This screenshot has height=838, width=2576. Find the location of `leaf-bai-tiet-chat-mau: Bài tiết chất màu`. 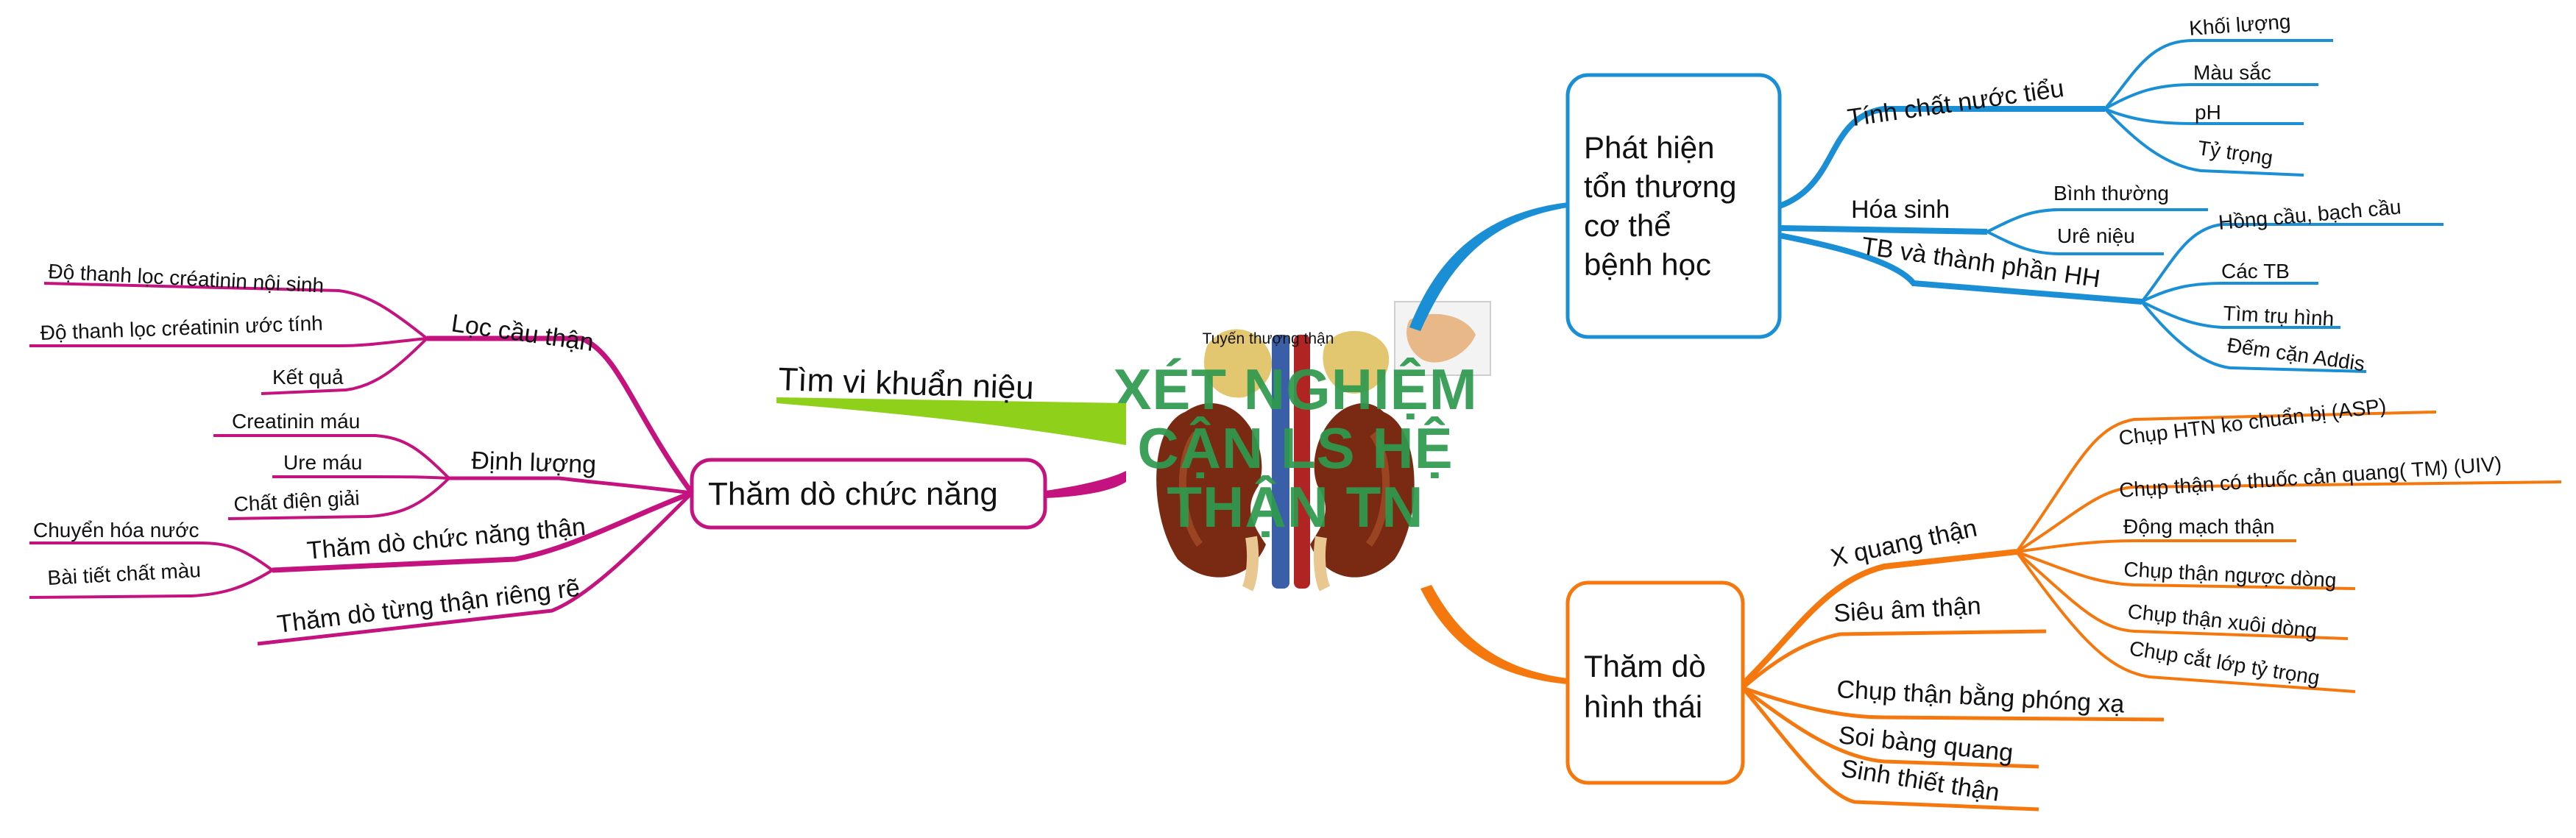

leaf-bai-tiet-chat-mau: Bài tiết chất màu is located at coordinates (124, 573).